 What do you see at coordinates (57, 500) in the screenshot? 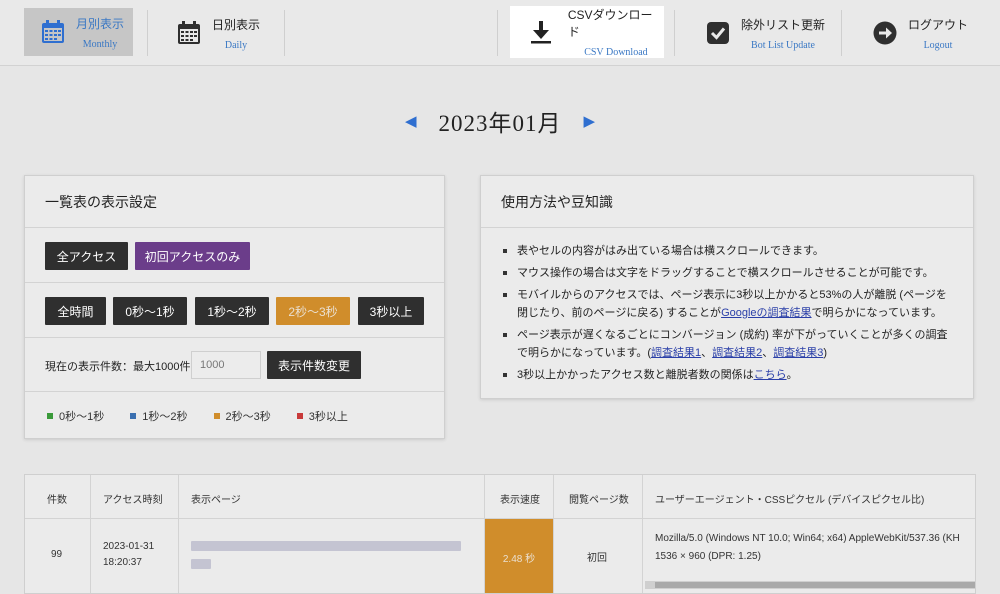
I see `header-count: 件数` at bounding box center [57, 500].